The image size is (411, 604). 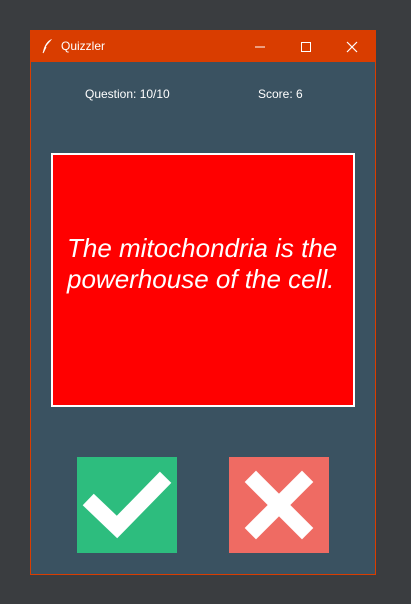 What do you see at coordinates (83, 46) in the screenshot?
I see `window-title: Quizzler` at bounding box center [83, 46].